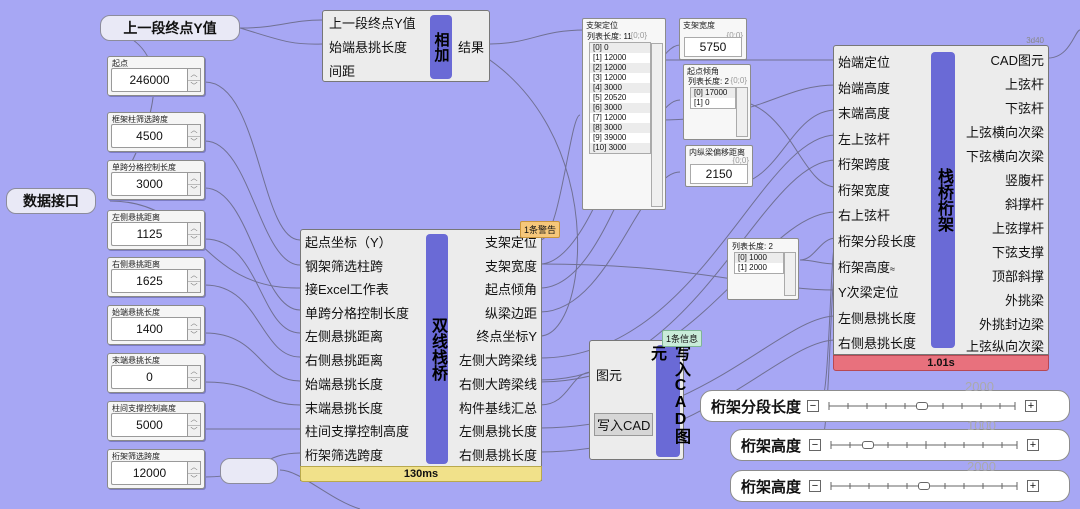 Image resolution: width=1080 pixels, height=509 pixels. Describe the element at coordinates (1018, 275) in the screenshot. I see `truss-output: 顶部斜撑` at that location.